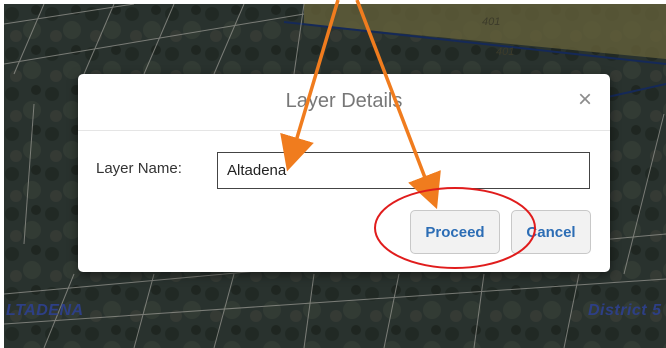  What do you see at coordinates (551, 232) in the screenshot?
I see `cancel-button: Cancel` at bounding box center [551, 232].